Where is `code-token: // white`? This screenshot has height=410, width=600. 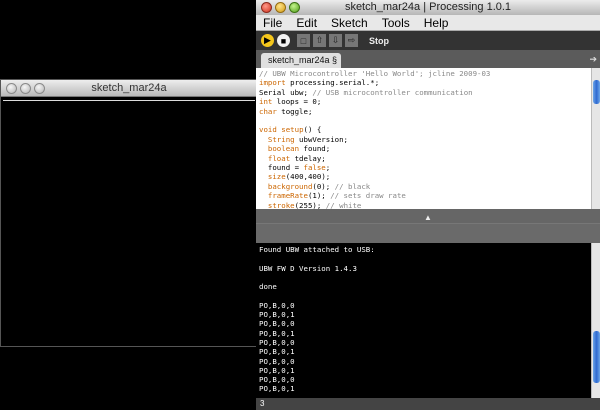
code-token: // white is located at coordinates (343, 204).